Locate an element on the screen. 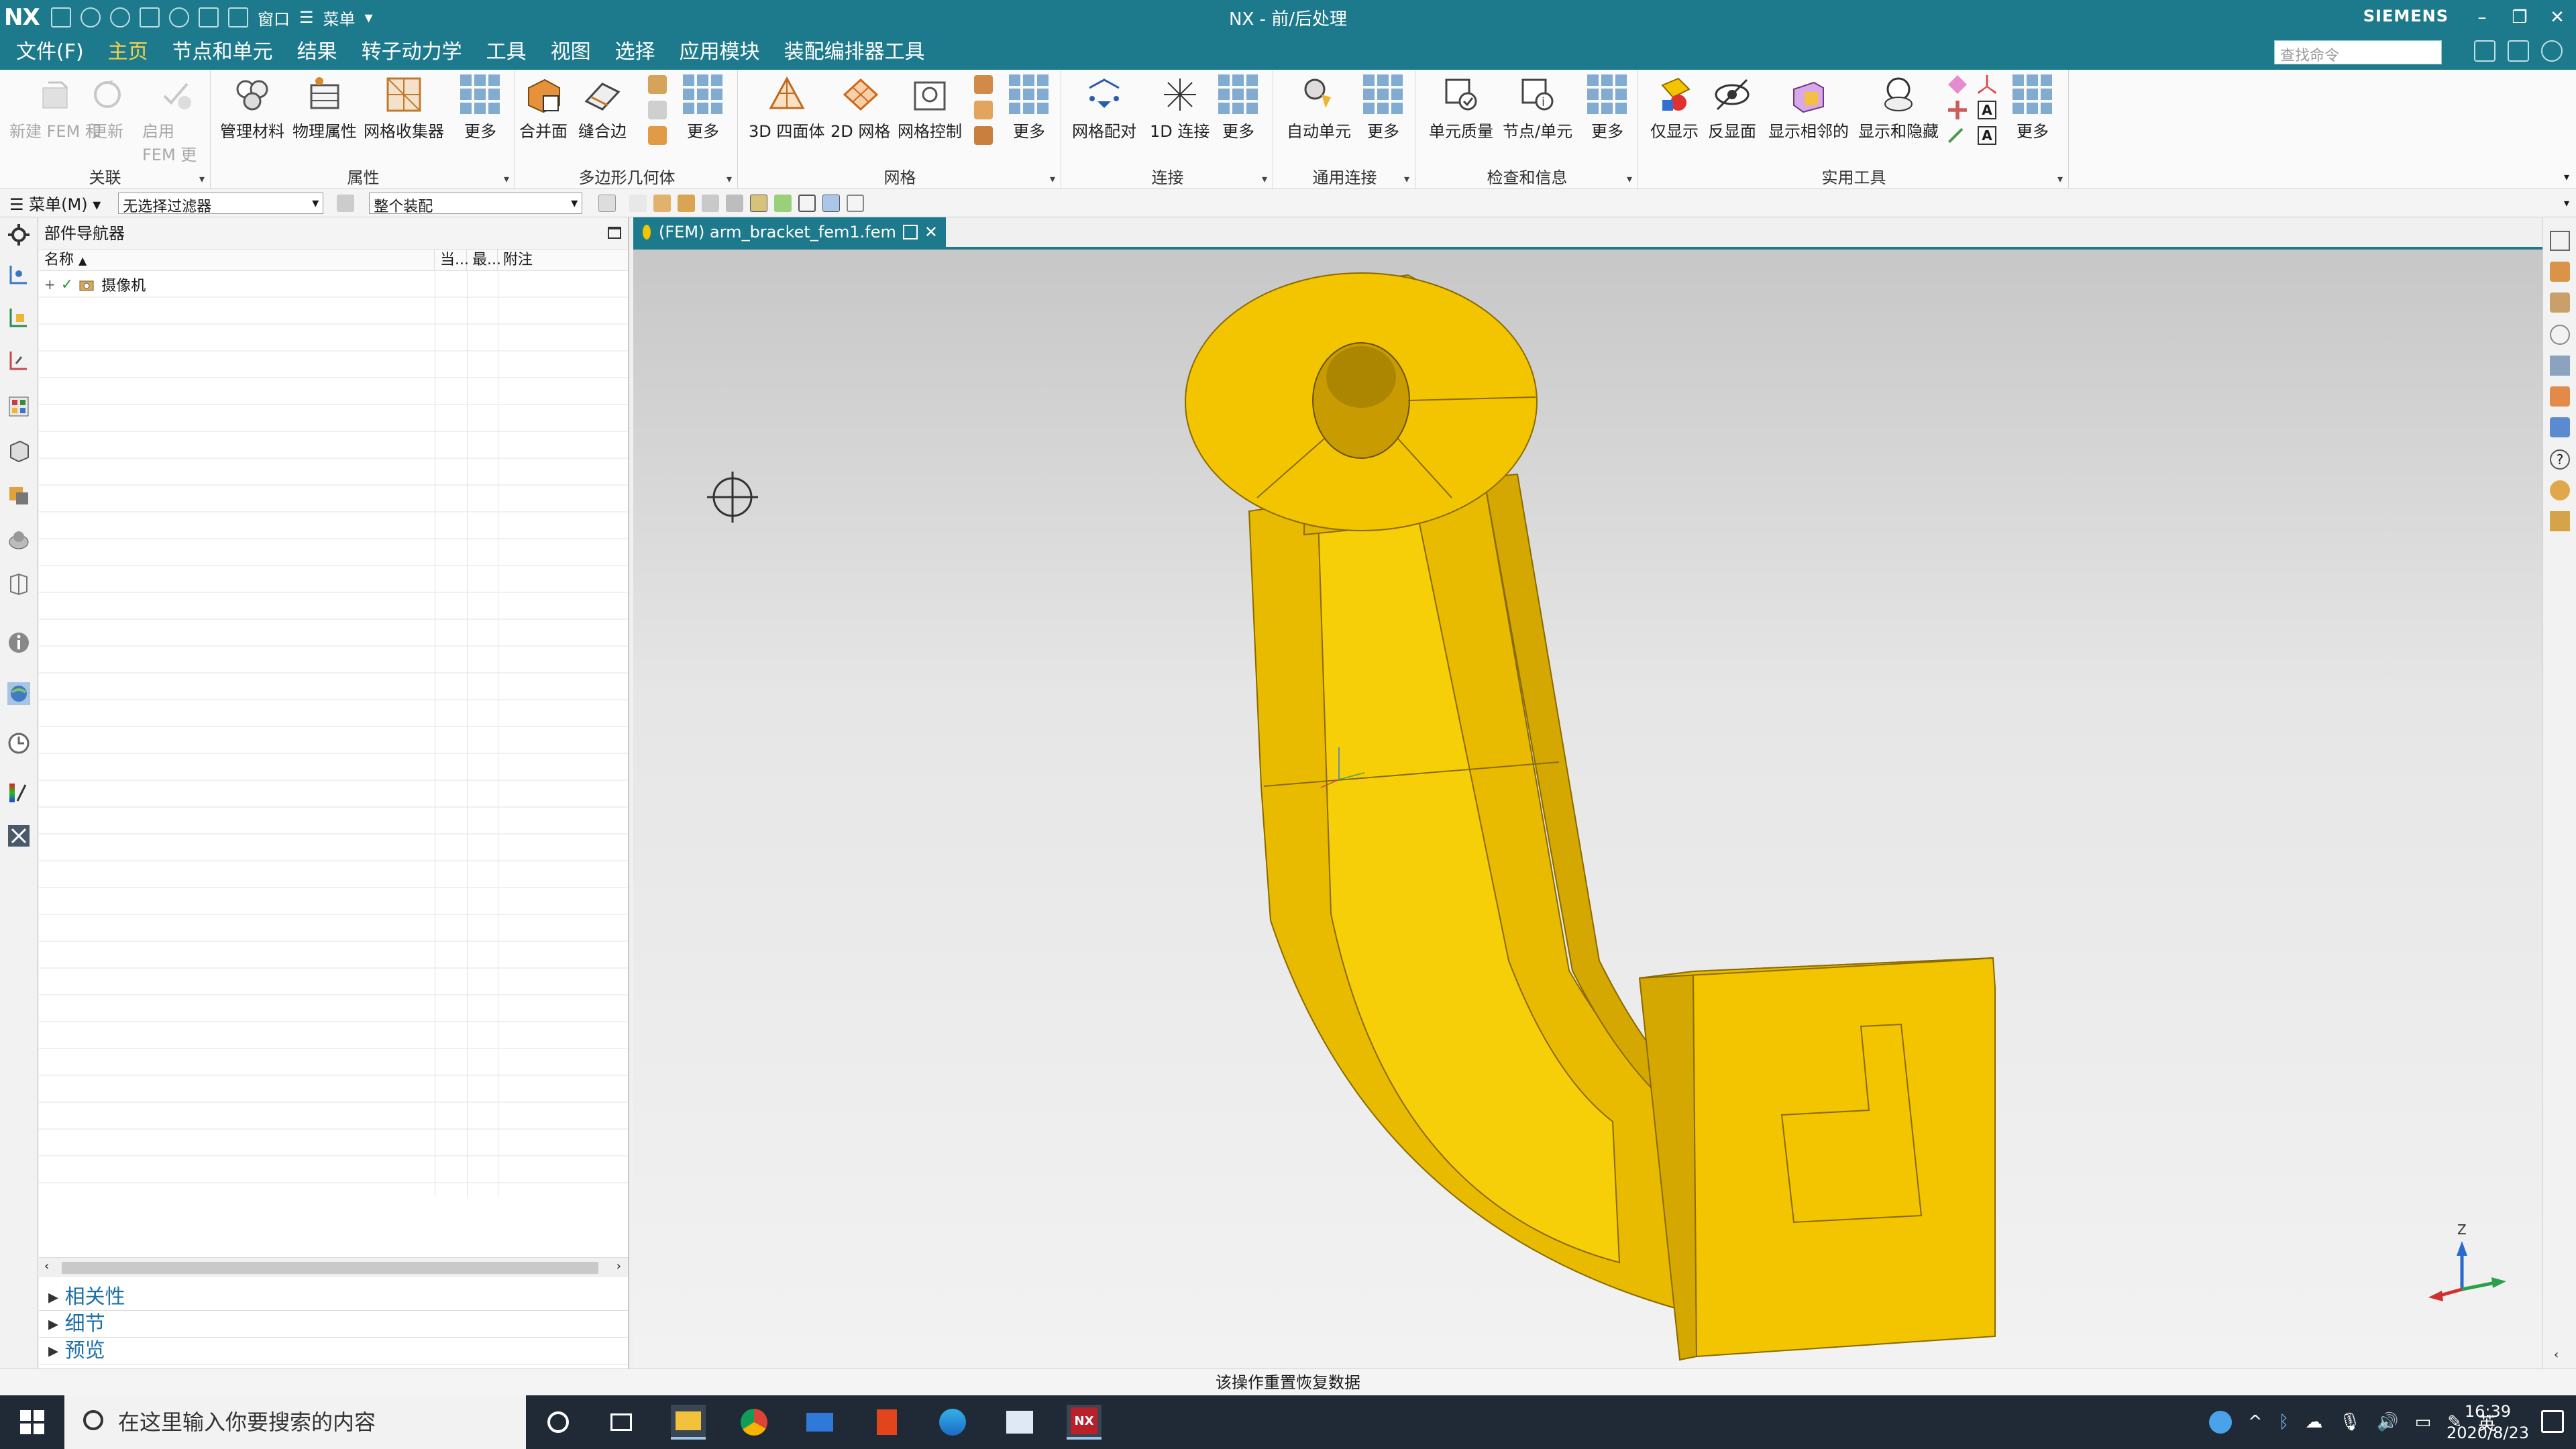  question-icon: ? is located at coordinates (2560, 459).